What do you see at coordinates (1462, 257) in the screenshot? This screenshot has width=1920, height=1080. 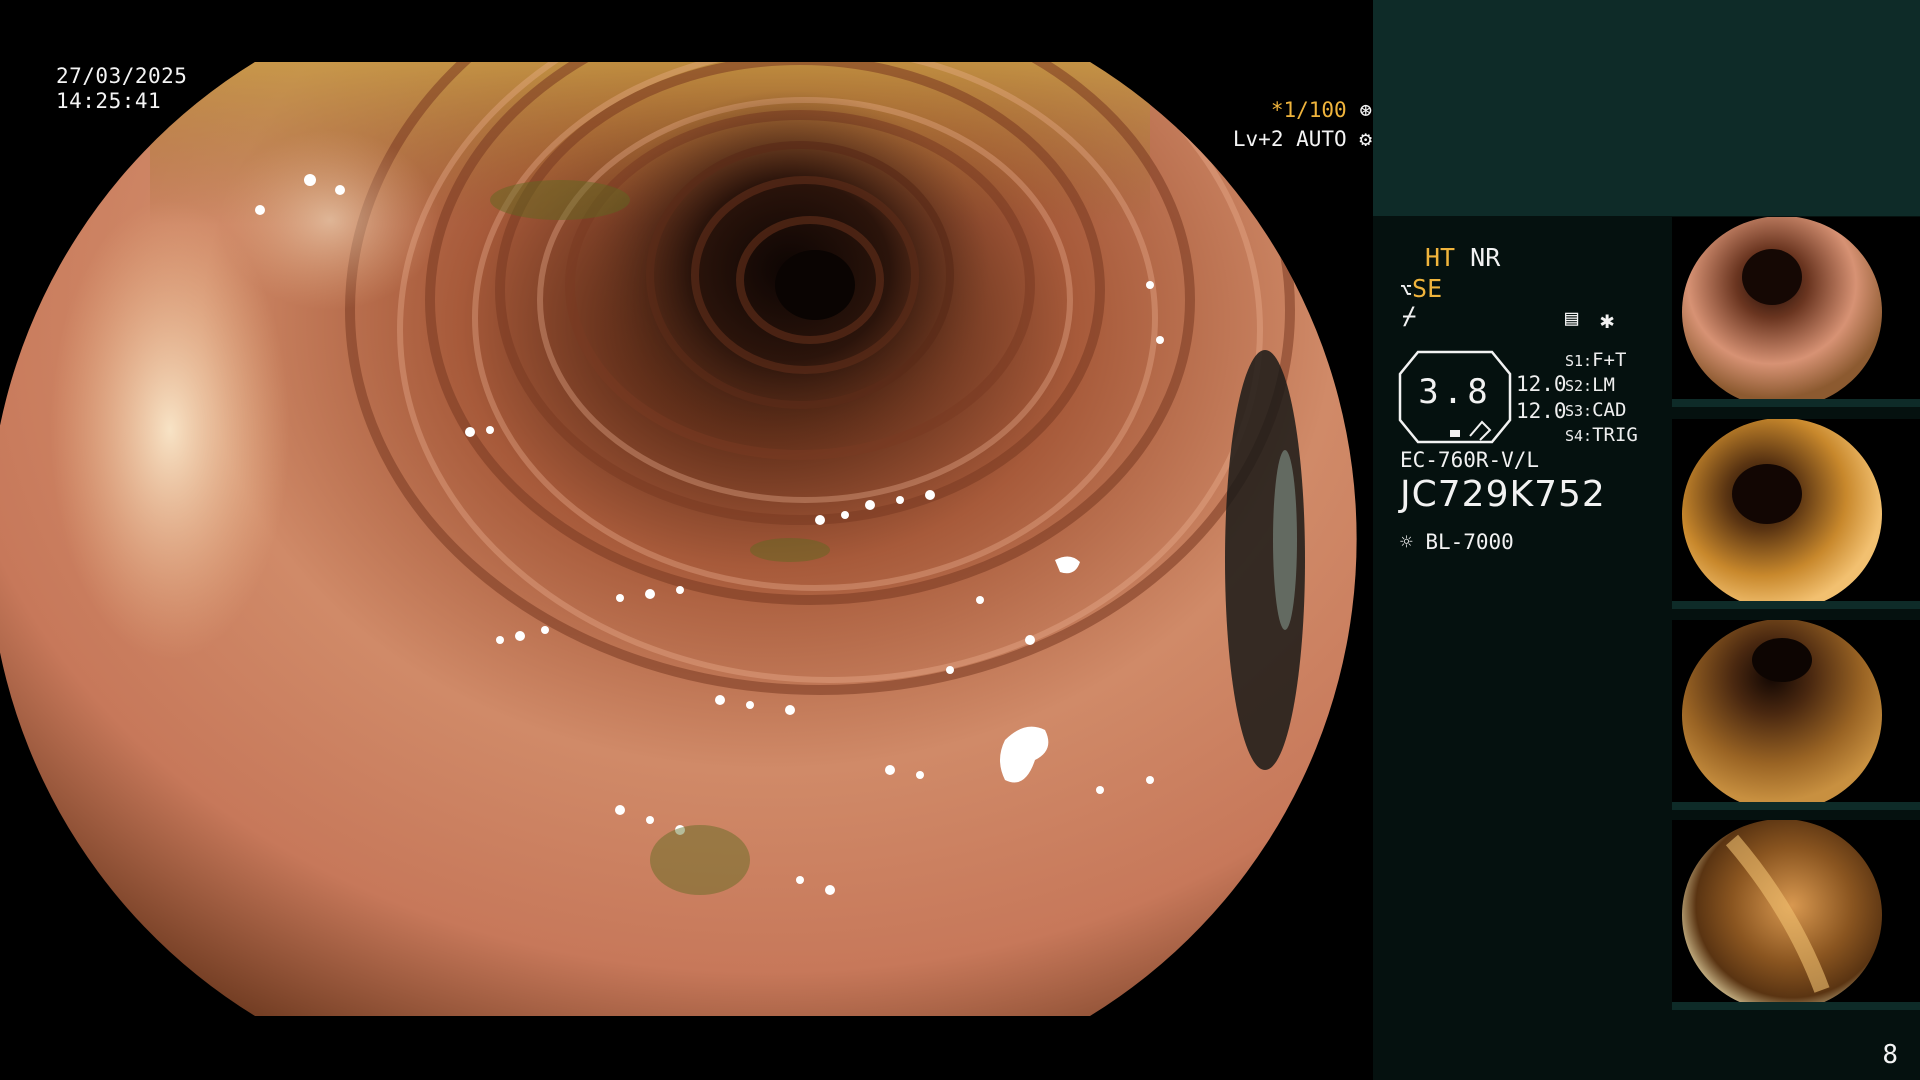 I see `ht-nr-row: HT NR` at bounding box center [1462, 257].